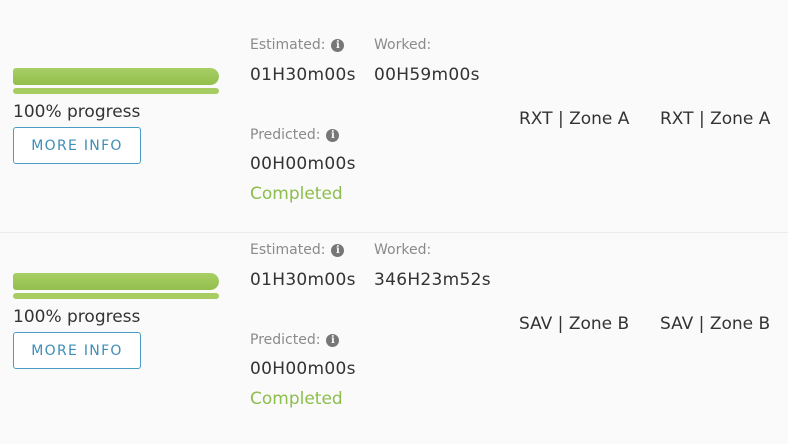 The width and height of the screenshot is (788, 444). Describe the element at coordinates (574, 119) in the screenshot. I see `location-origin: RXT | Zone A` at that location.